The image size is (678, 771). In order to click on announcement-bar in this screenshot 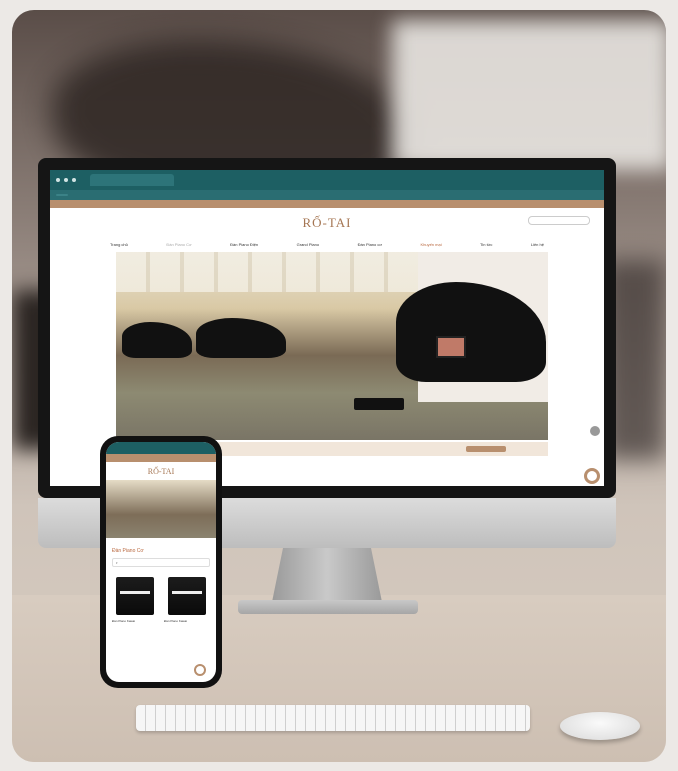, I will do `click(327, 204)`.